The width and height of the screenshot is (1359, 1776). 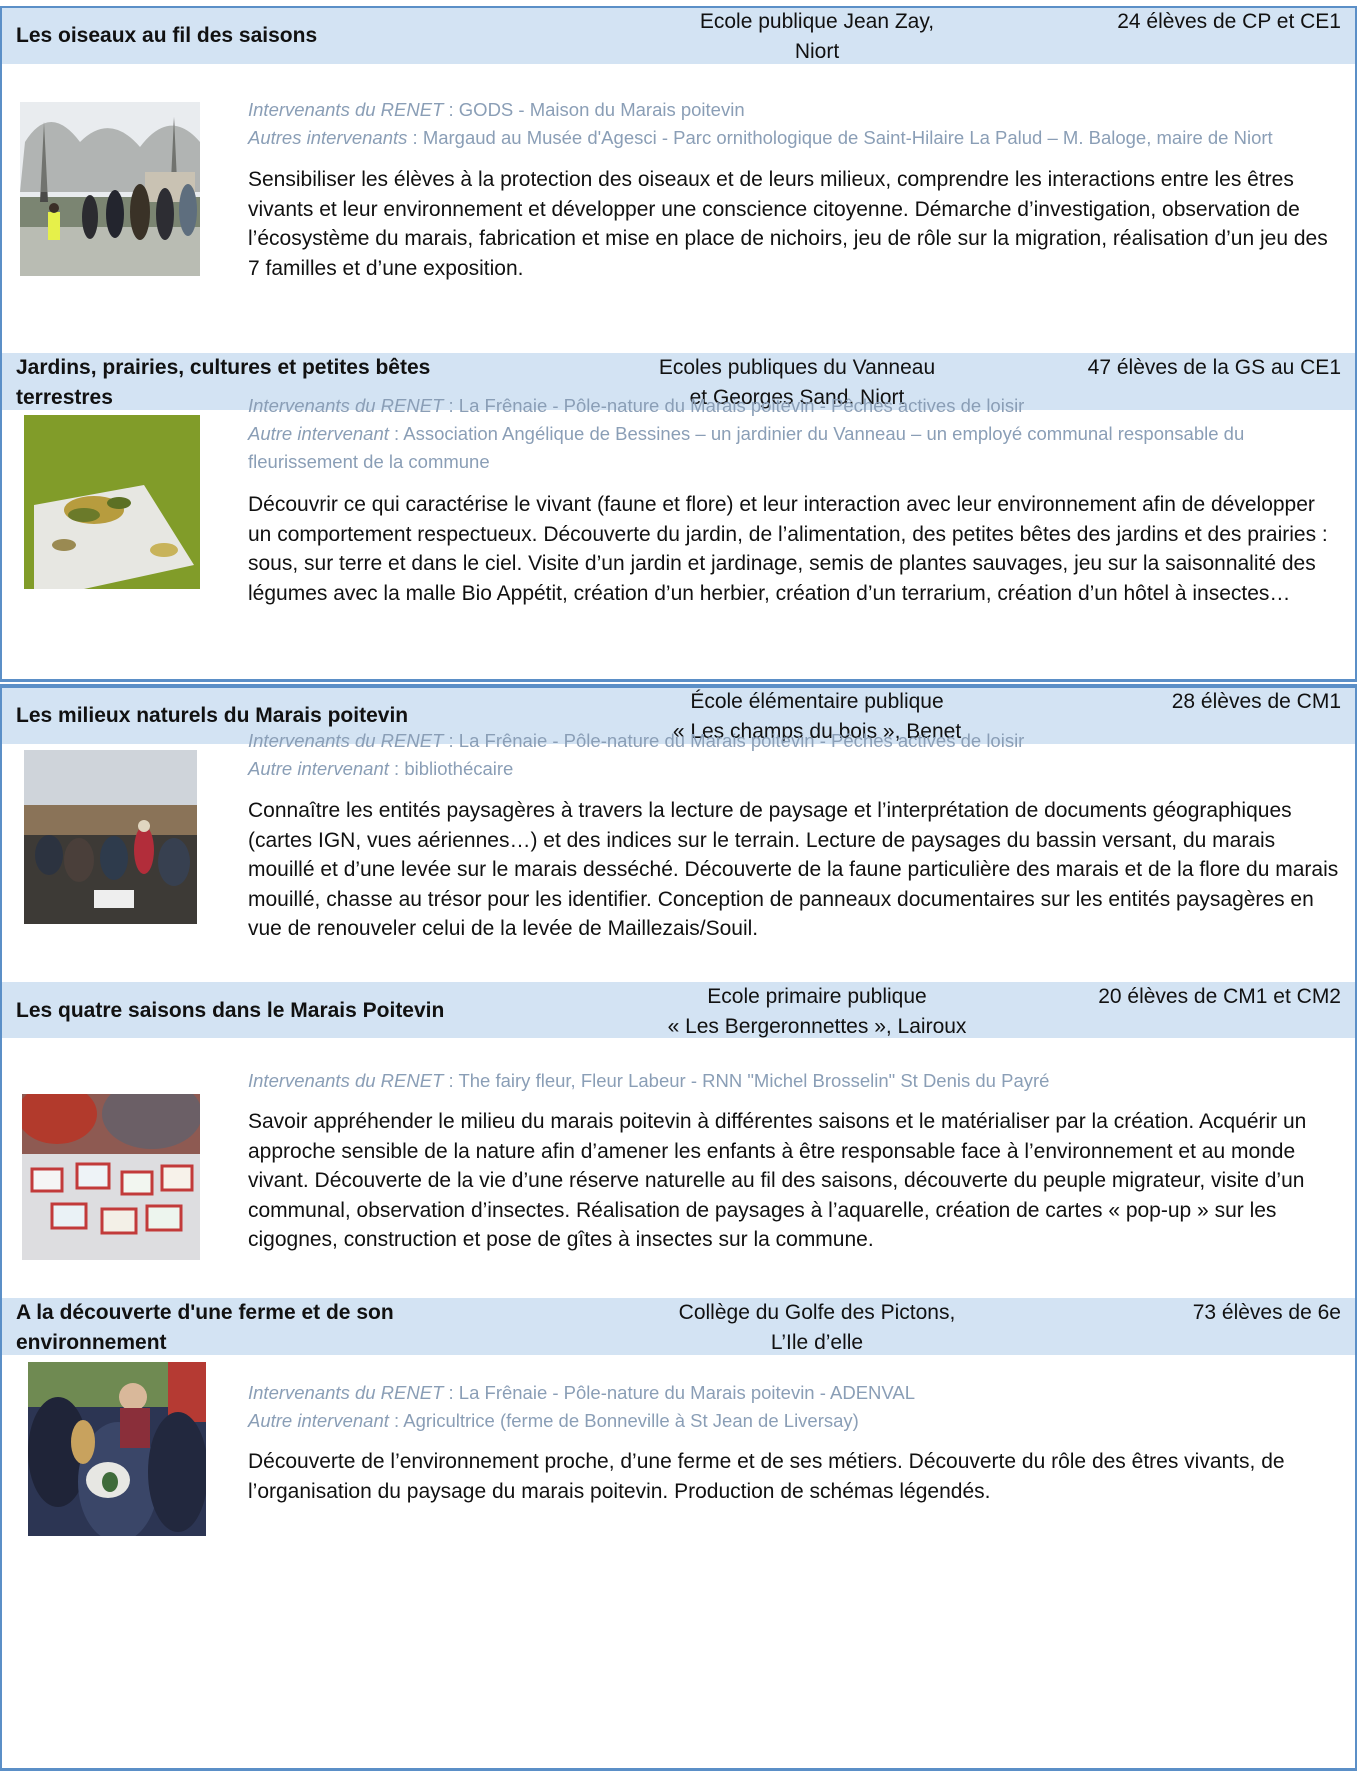 What do you see at coordinates (817, 36) in the screenshot?
I see `school-name: Ecole publique Jean Zay, Niort` at bounding box center [817, 36].